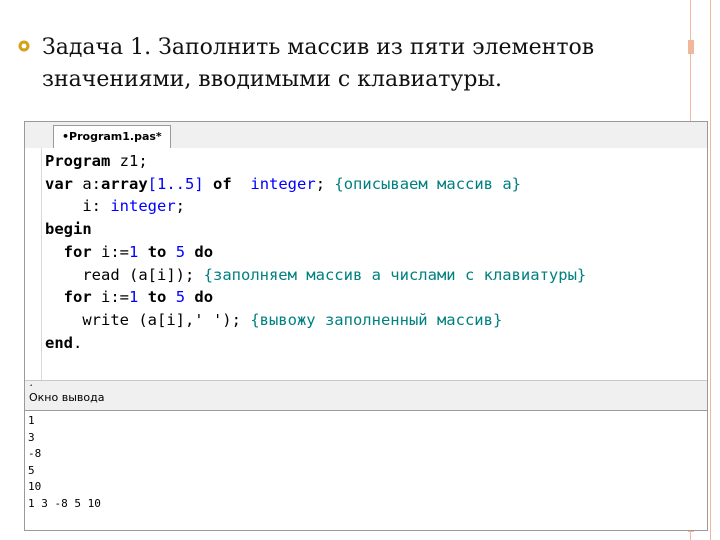 This screenshot has height=540, width=720. What do you see at coordinates (138, 251) in the screenshot?
I see `code-line-5: for i:=1 to 5 do` at bounding box center [138, 251].